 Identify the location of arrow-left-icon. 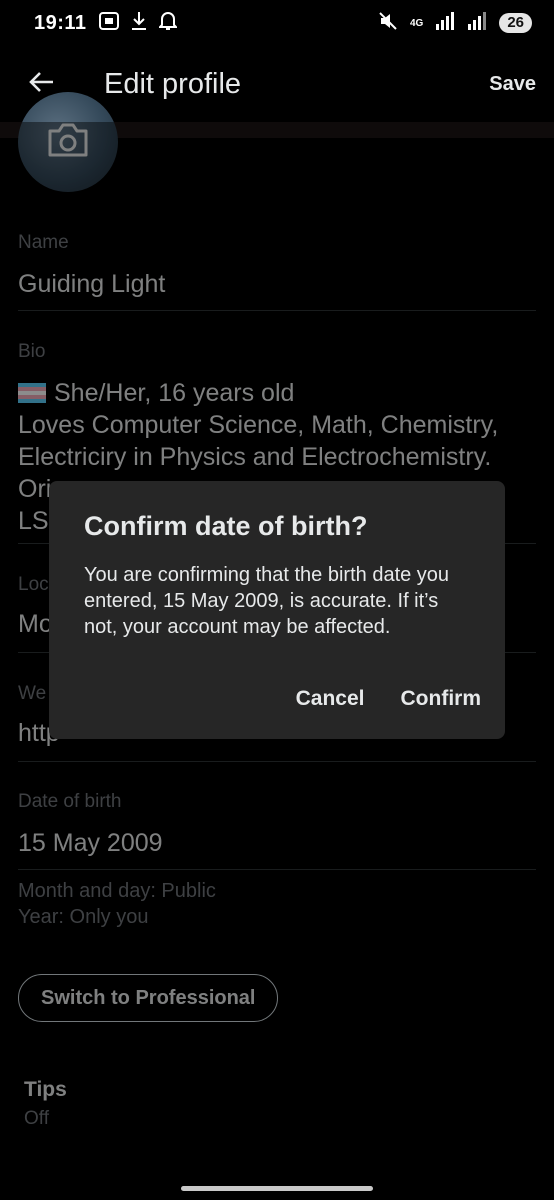
(41, 84).